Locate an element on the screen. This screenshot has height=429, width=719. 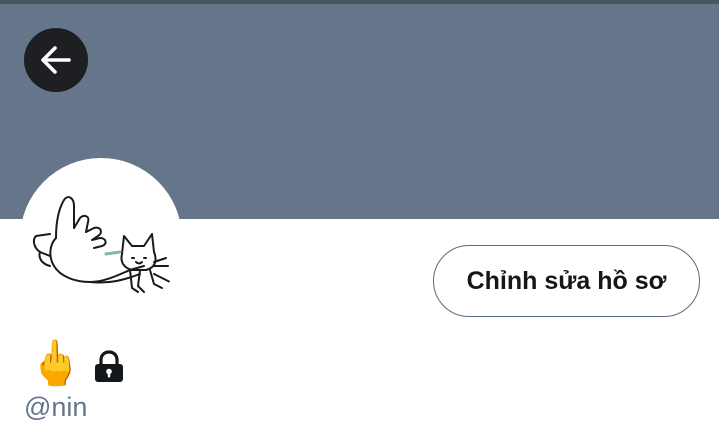
arrow-left-icon is located at coordinates (56, 60).